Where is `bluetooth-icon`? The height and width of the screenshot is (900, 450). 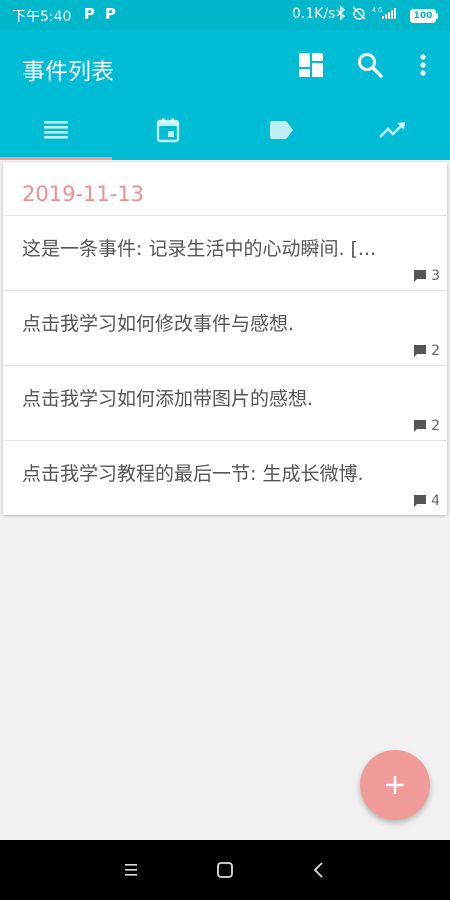 bluetooth-icon is located at coordinates (341, 13).